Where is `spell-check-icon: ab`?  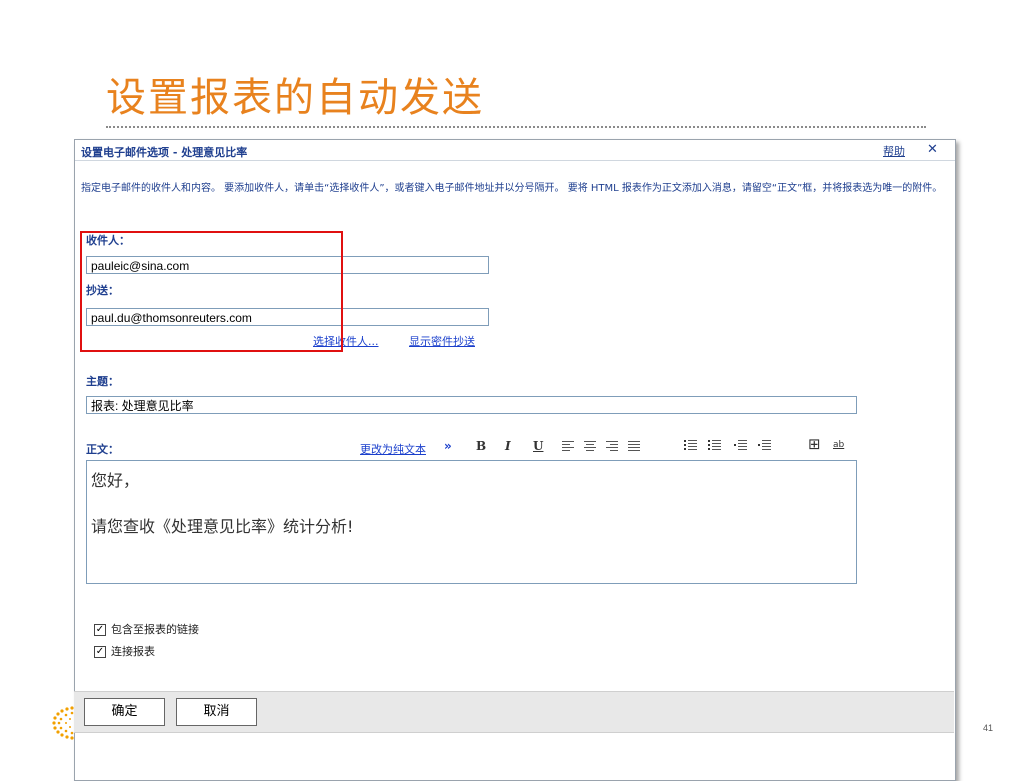
spell-check-icon: ab is located at coordinates (838, 445).